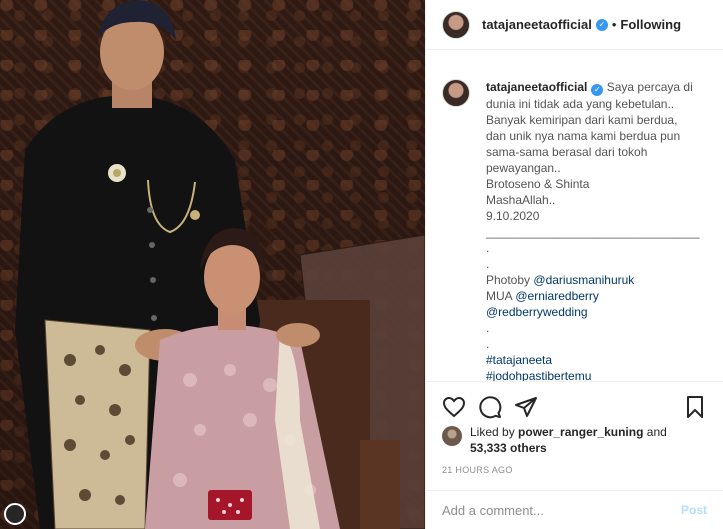 The height and width of the screenshot is (529, 723). Describe the element at coordinates (567, 152) in the screenshot. I see `caption-line: sama-sama berasal dari tokoh` at that location.